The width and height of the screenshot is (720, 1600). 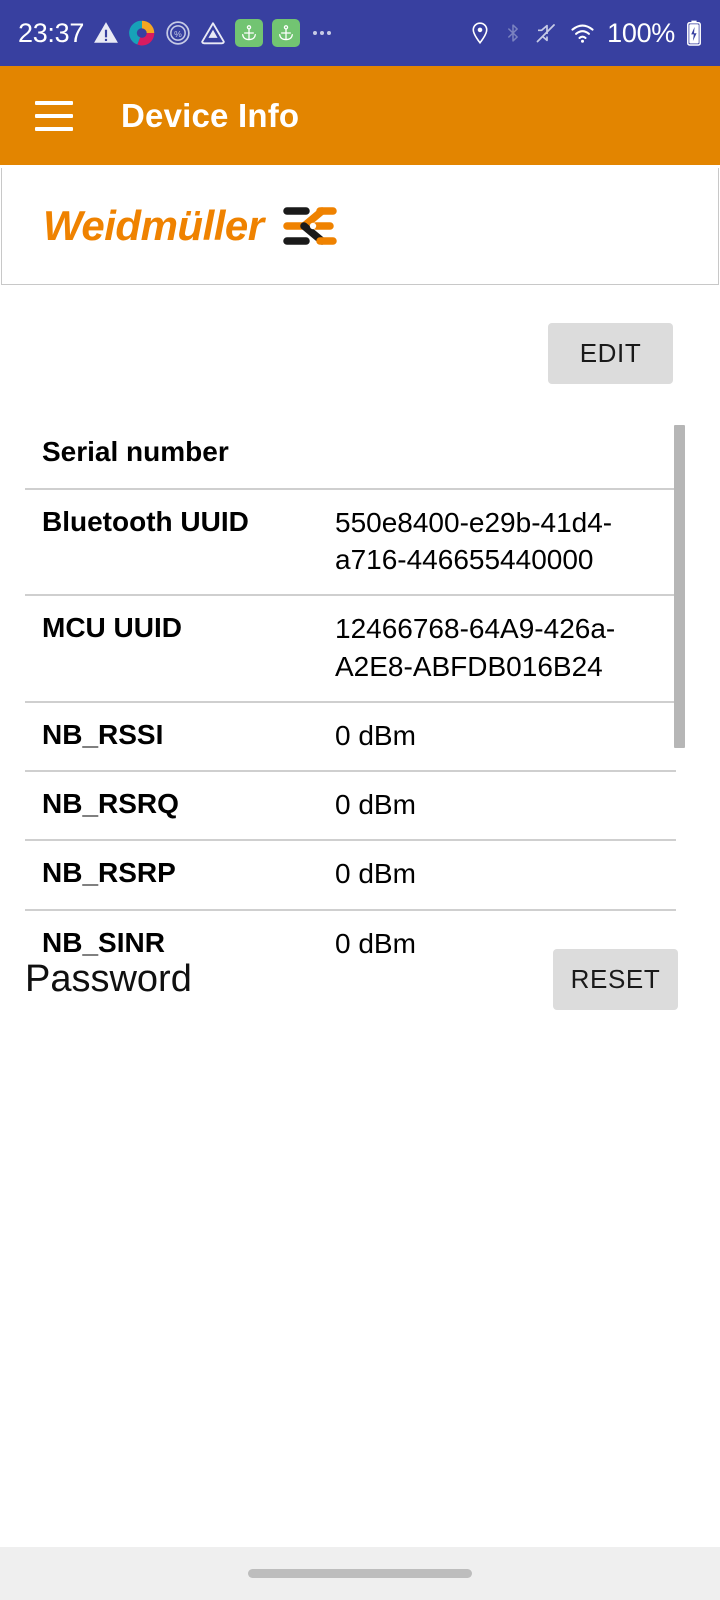 What do you see at coordinates (513, 33) in the screenshot?
I see `bluetooth-icon` at bounding box center [513, 33].